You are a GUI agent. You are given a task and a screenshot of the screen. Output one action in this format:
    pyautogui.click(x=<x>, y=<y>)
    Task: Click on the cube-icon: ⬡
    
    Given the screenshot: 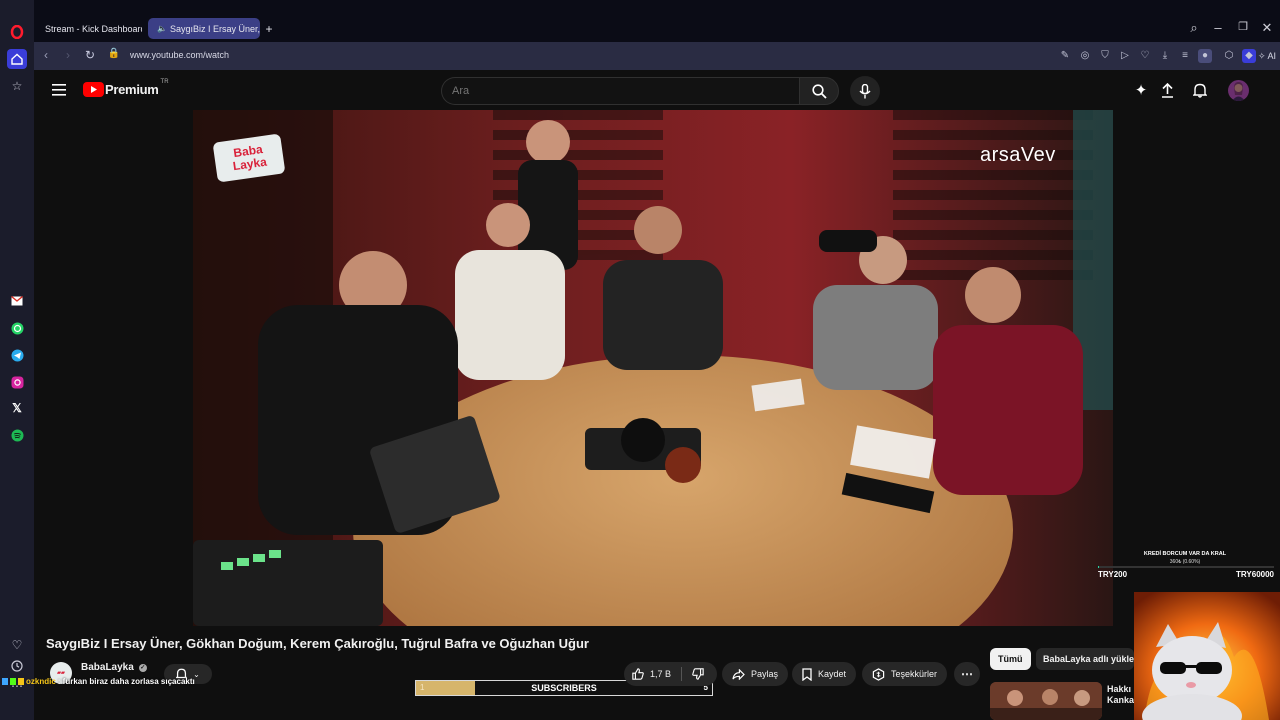 What is the action you would take?
    pyautogui.click(x=1229, y=56)
    